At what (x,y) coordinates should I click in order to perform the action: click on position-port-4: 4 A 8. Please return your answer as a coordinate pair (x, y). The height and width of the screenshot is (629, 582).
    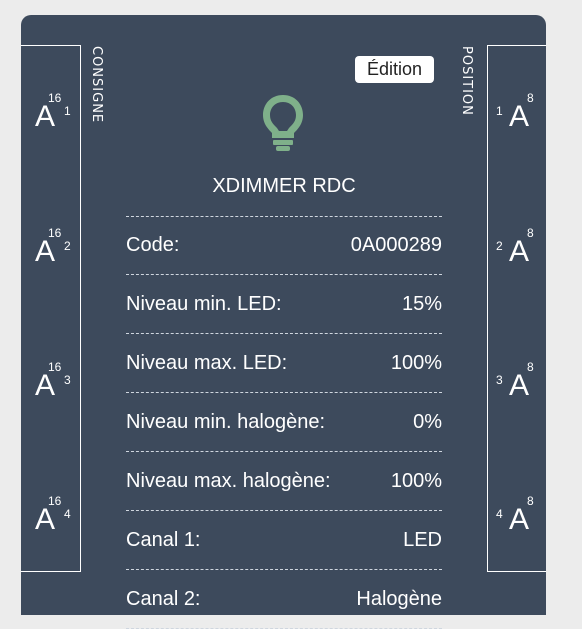
    Looking at the image, I should click on (519, 517).